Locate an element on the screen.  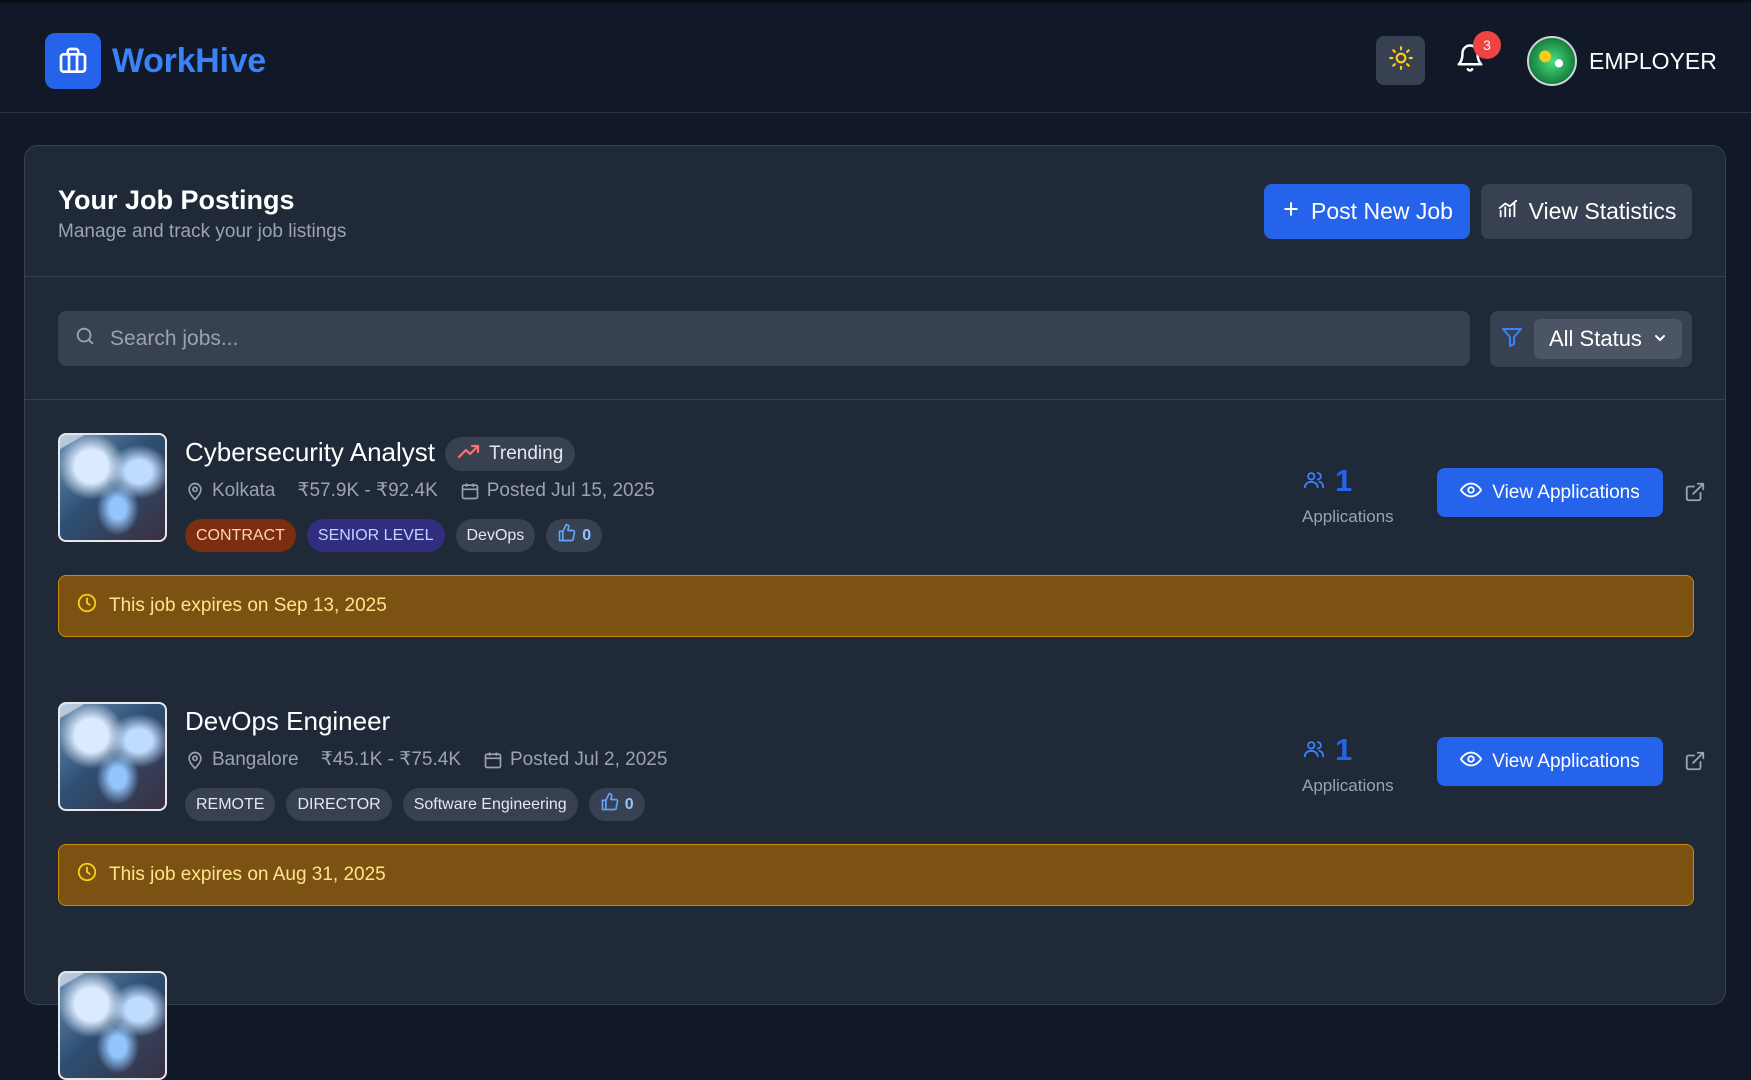
status-filter: All Status is located at coordinates (1591, 339).